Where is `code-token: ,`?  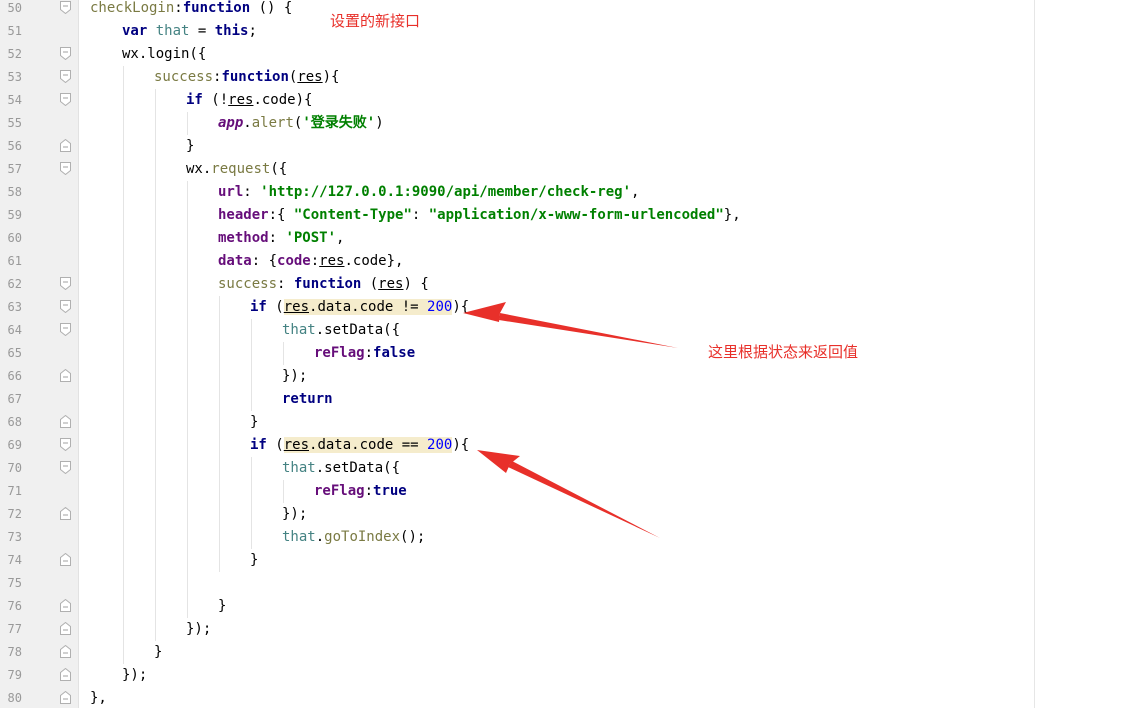 code-token: , is located at coordinates (635, 192).